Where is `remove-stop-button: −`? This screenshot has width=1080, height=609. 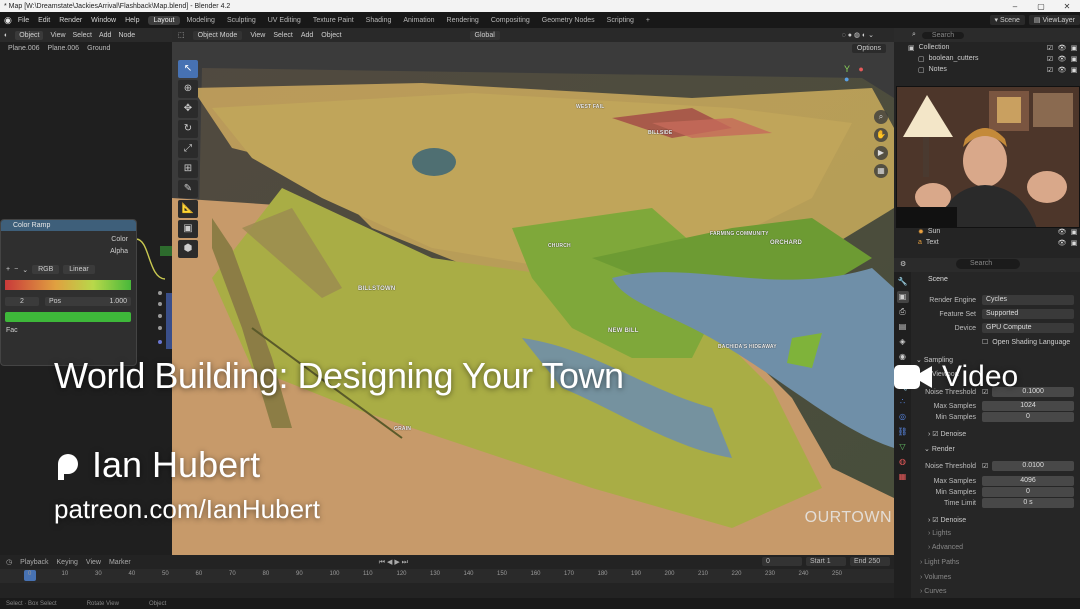
remove-stop-button: − is located at coordinates (16, 269).